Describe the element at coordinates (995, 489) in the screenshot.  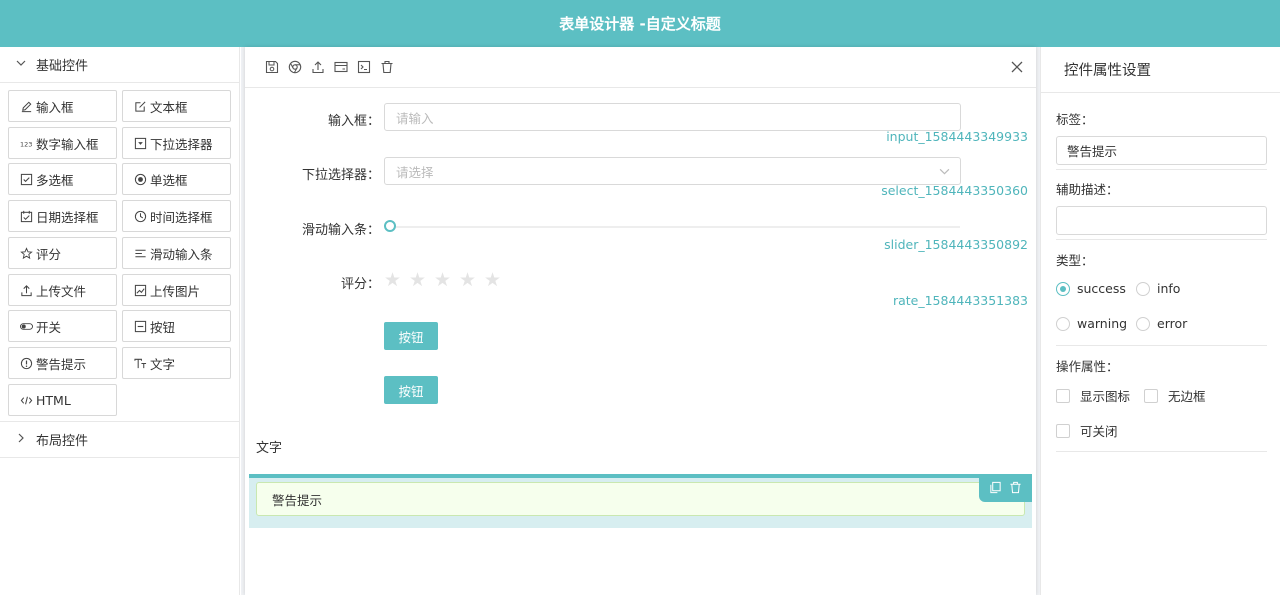
I see `copy-icon` at that location.